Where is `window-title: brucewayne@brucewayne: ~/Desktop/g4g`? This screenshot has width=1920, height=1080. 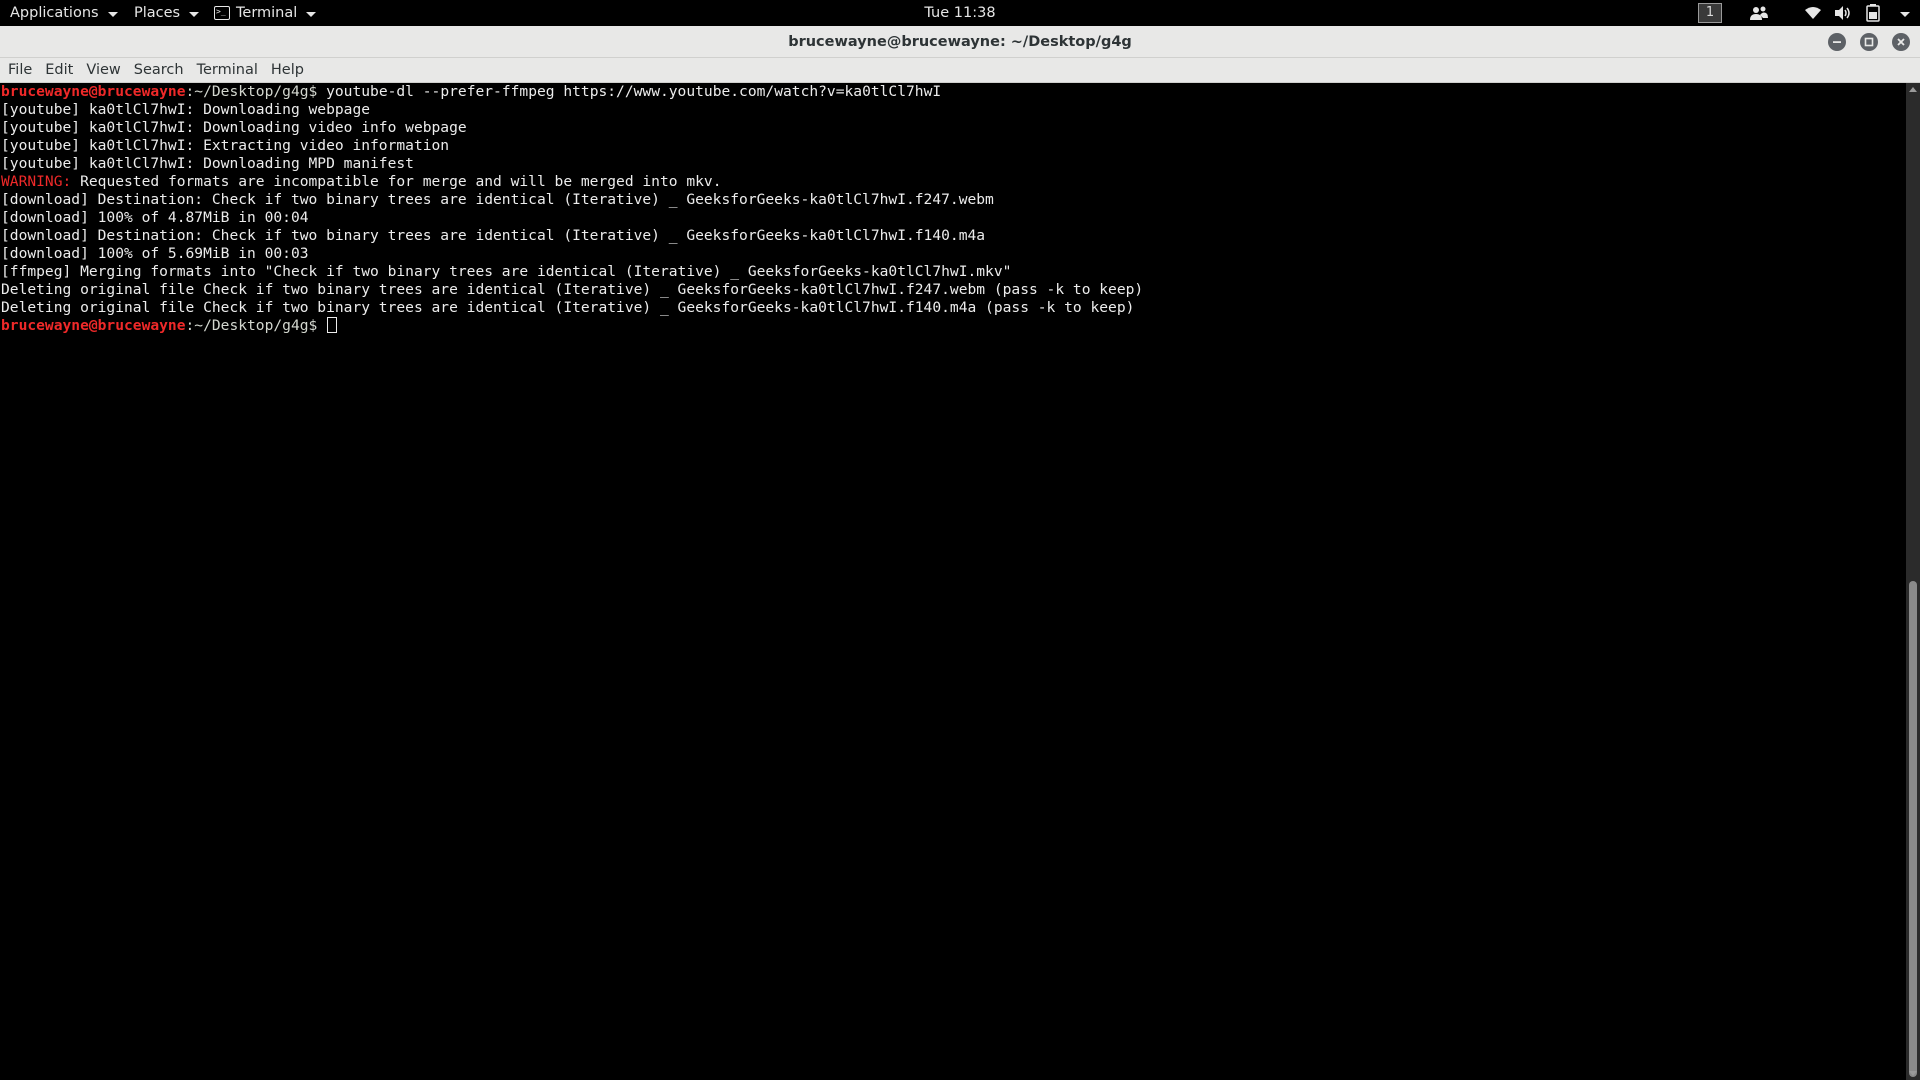
window-title: brucewayne@brucewayne: ~/Desktop/g4g is located at coordinates (960, 42).